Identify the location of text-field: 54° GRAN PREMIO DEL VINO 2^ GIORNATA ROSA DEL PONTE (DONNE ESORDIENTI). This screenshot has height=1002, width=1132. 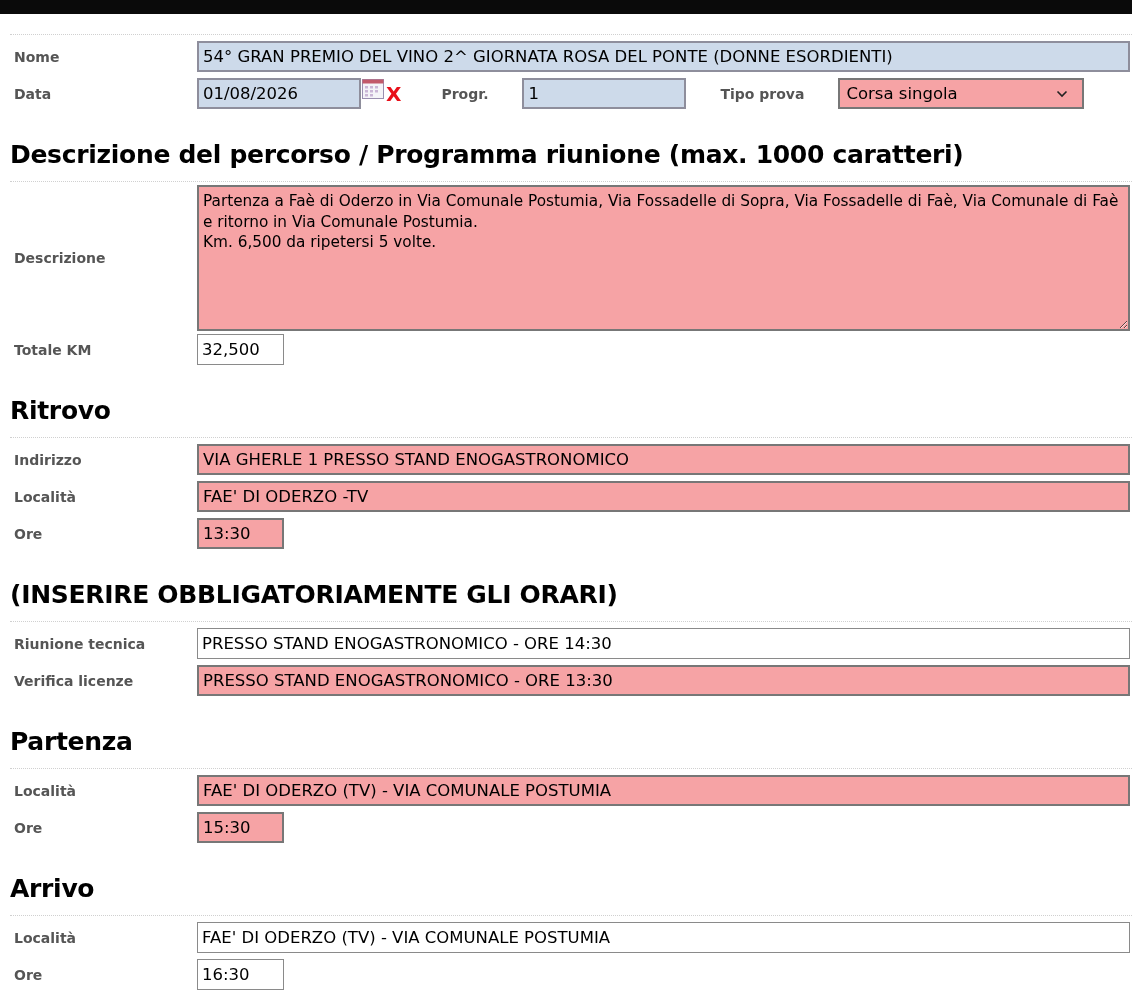
(663, 56).